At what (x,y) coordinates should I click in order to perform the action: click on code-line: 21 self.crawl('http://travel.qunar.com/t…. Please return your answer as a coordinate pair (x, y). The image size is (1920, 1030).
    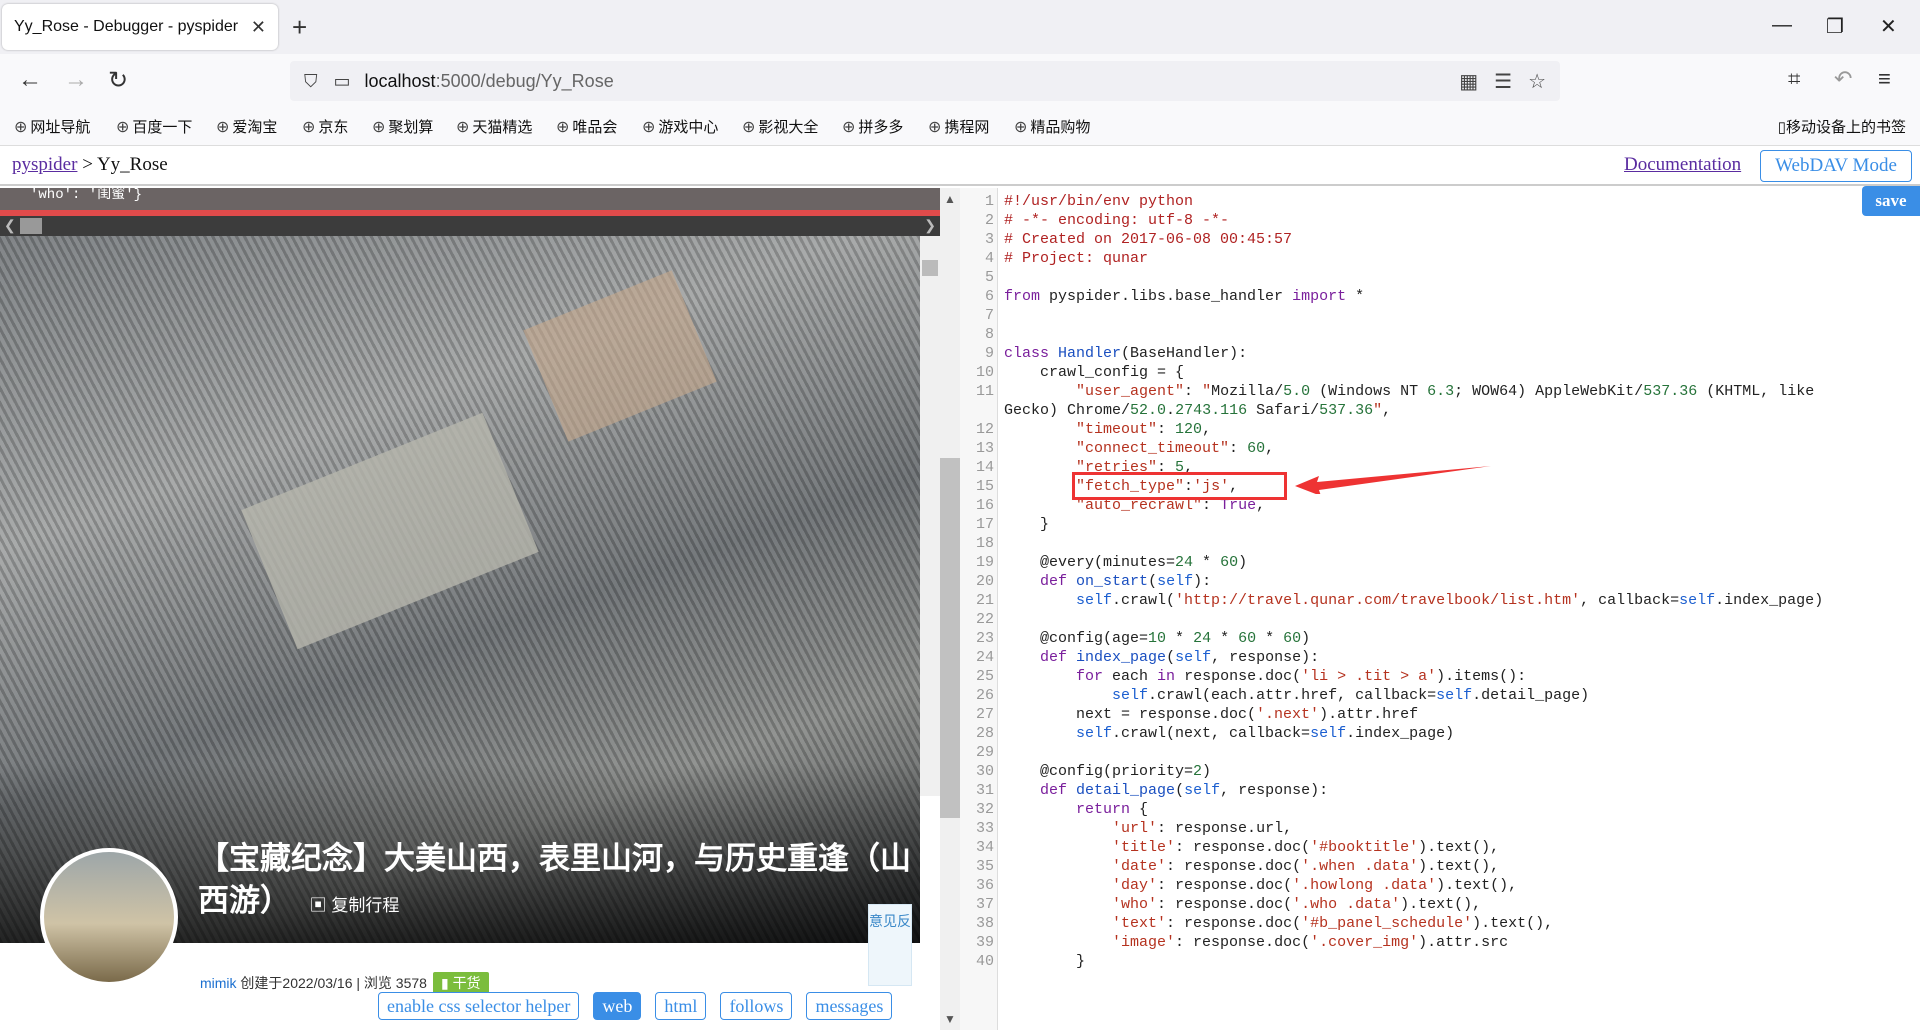
    Looking at the image, I should click on (1440, 600).